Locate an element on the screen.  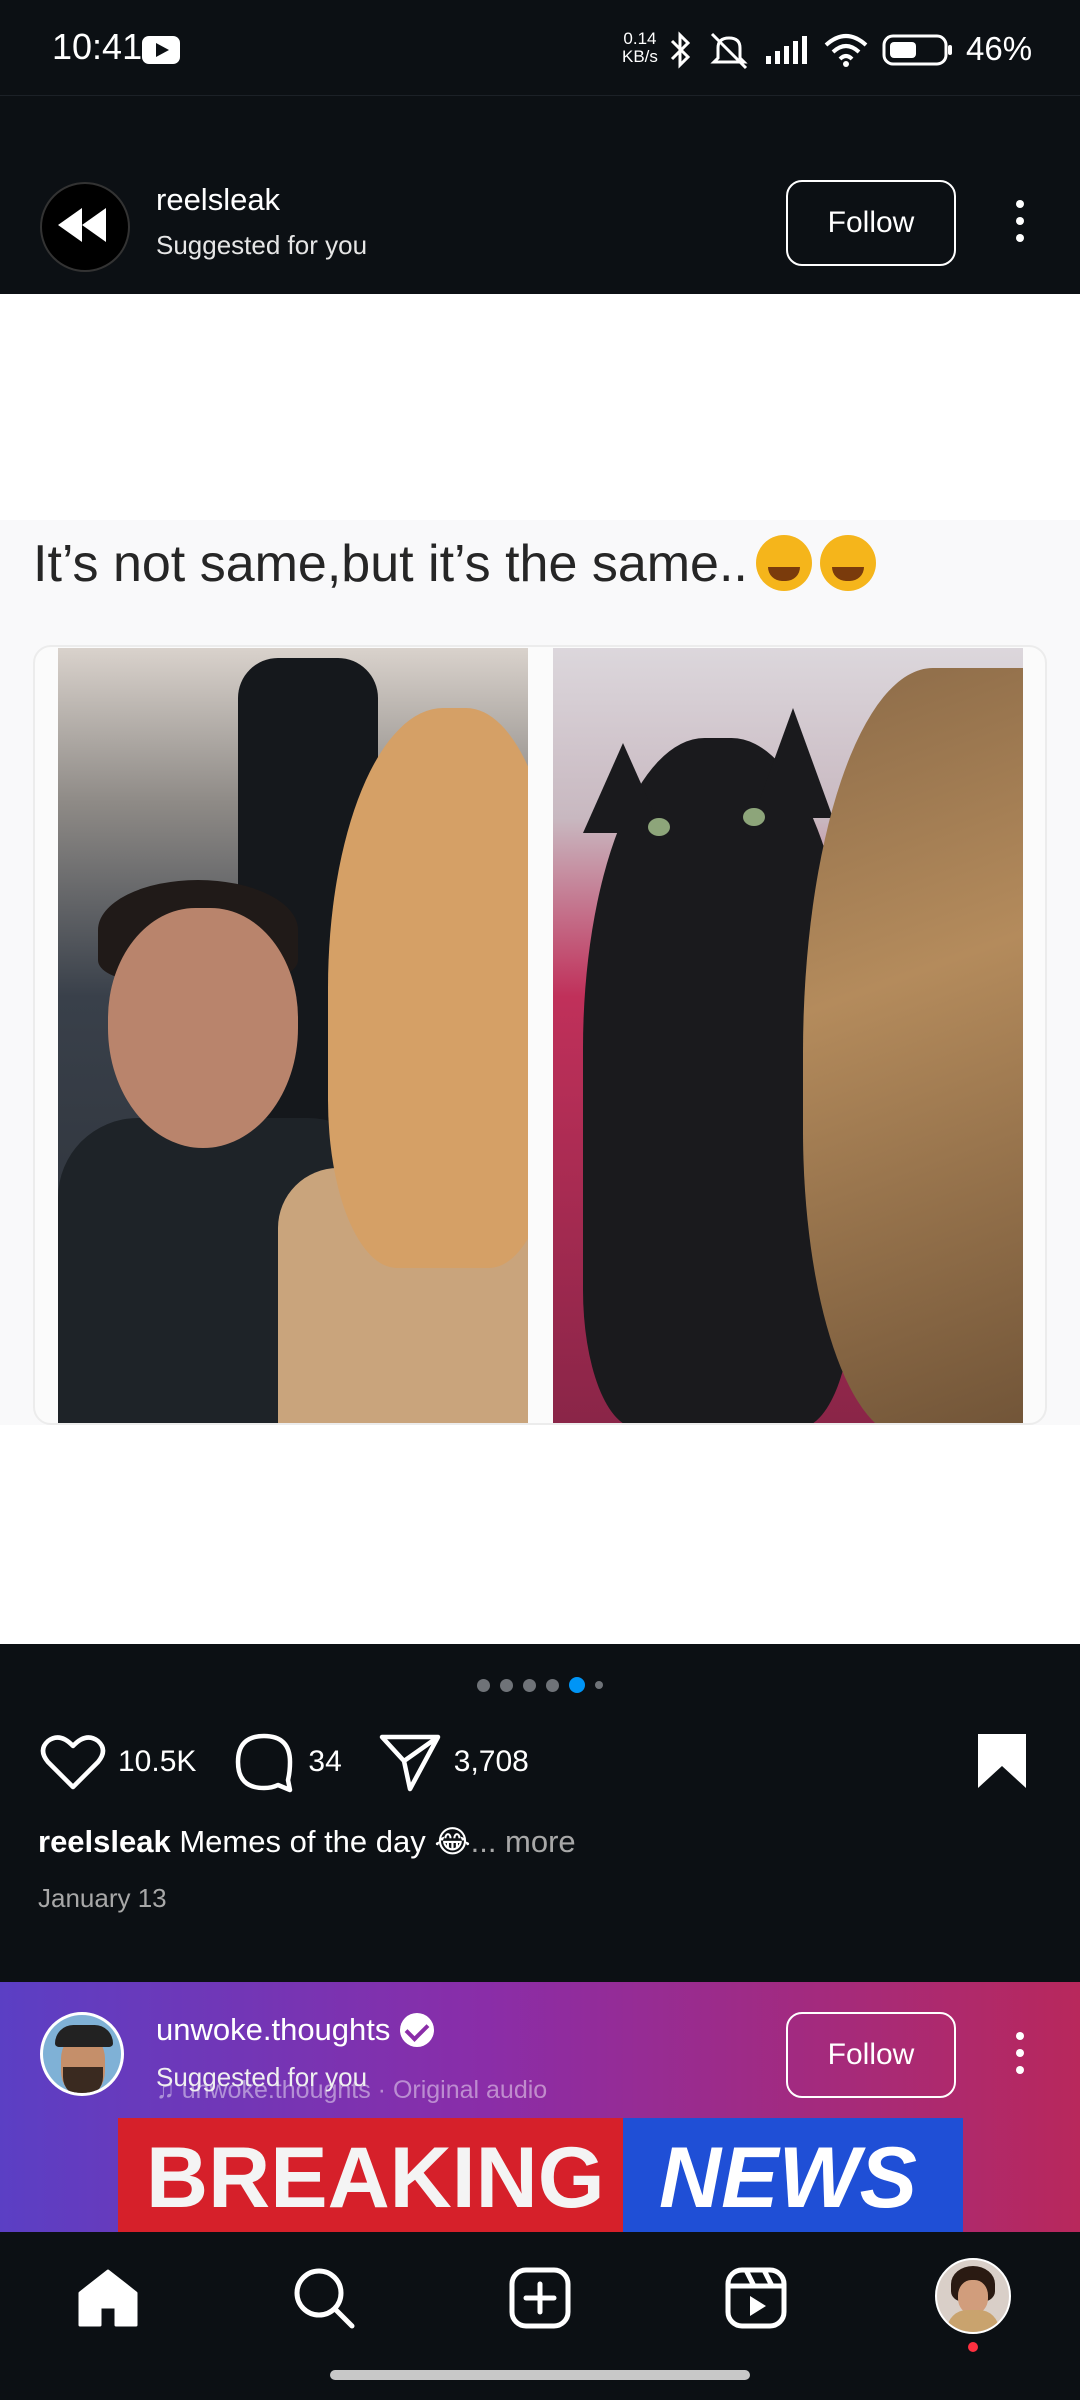
rewind-logo-icon is located at coordinates (82, 225).